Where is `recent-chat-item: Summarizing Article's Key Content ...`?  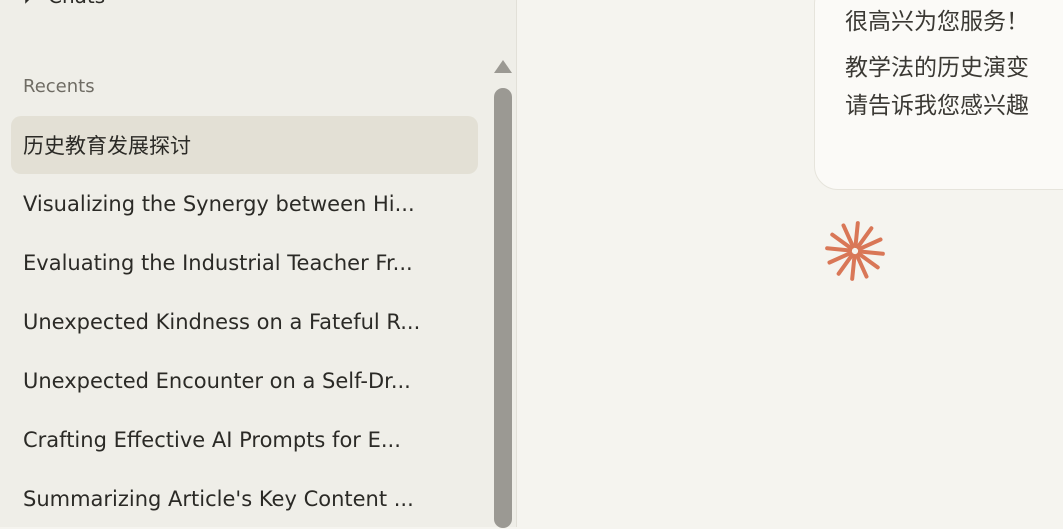
recent-chat-item: Summarizing Article's Key Content ... is located at coordinates (244, 499).